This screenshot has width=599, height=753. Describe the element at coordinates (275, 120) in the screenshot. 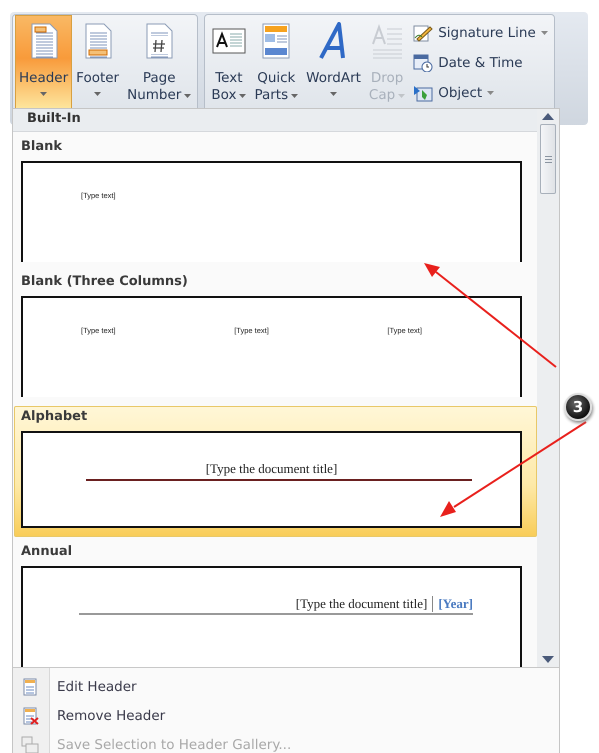

I see `section-heading: Built-In` at that location.